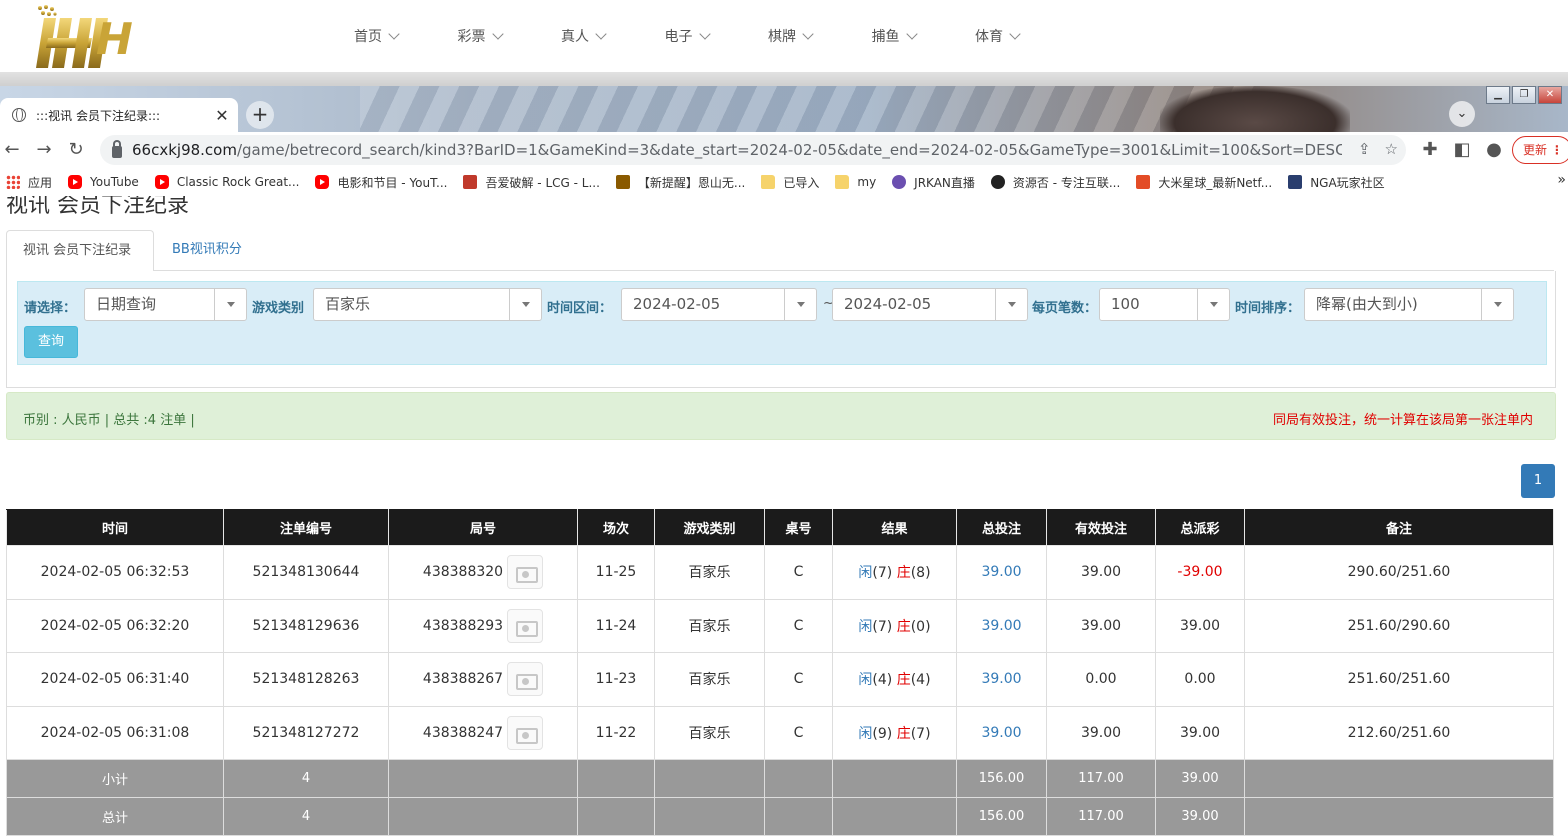 This screenshot has height=840, width=1568. Describe the element at coordinates (1409, 304) in the screenshot. I see `sort-select: 降幂(由大到小)` at that location.